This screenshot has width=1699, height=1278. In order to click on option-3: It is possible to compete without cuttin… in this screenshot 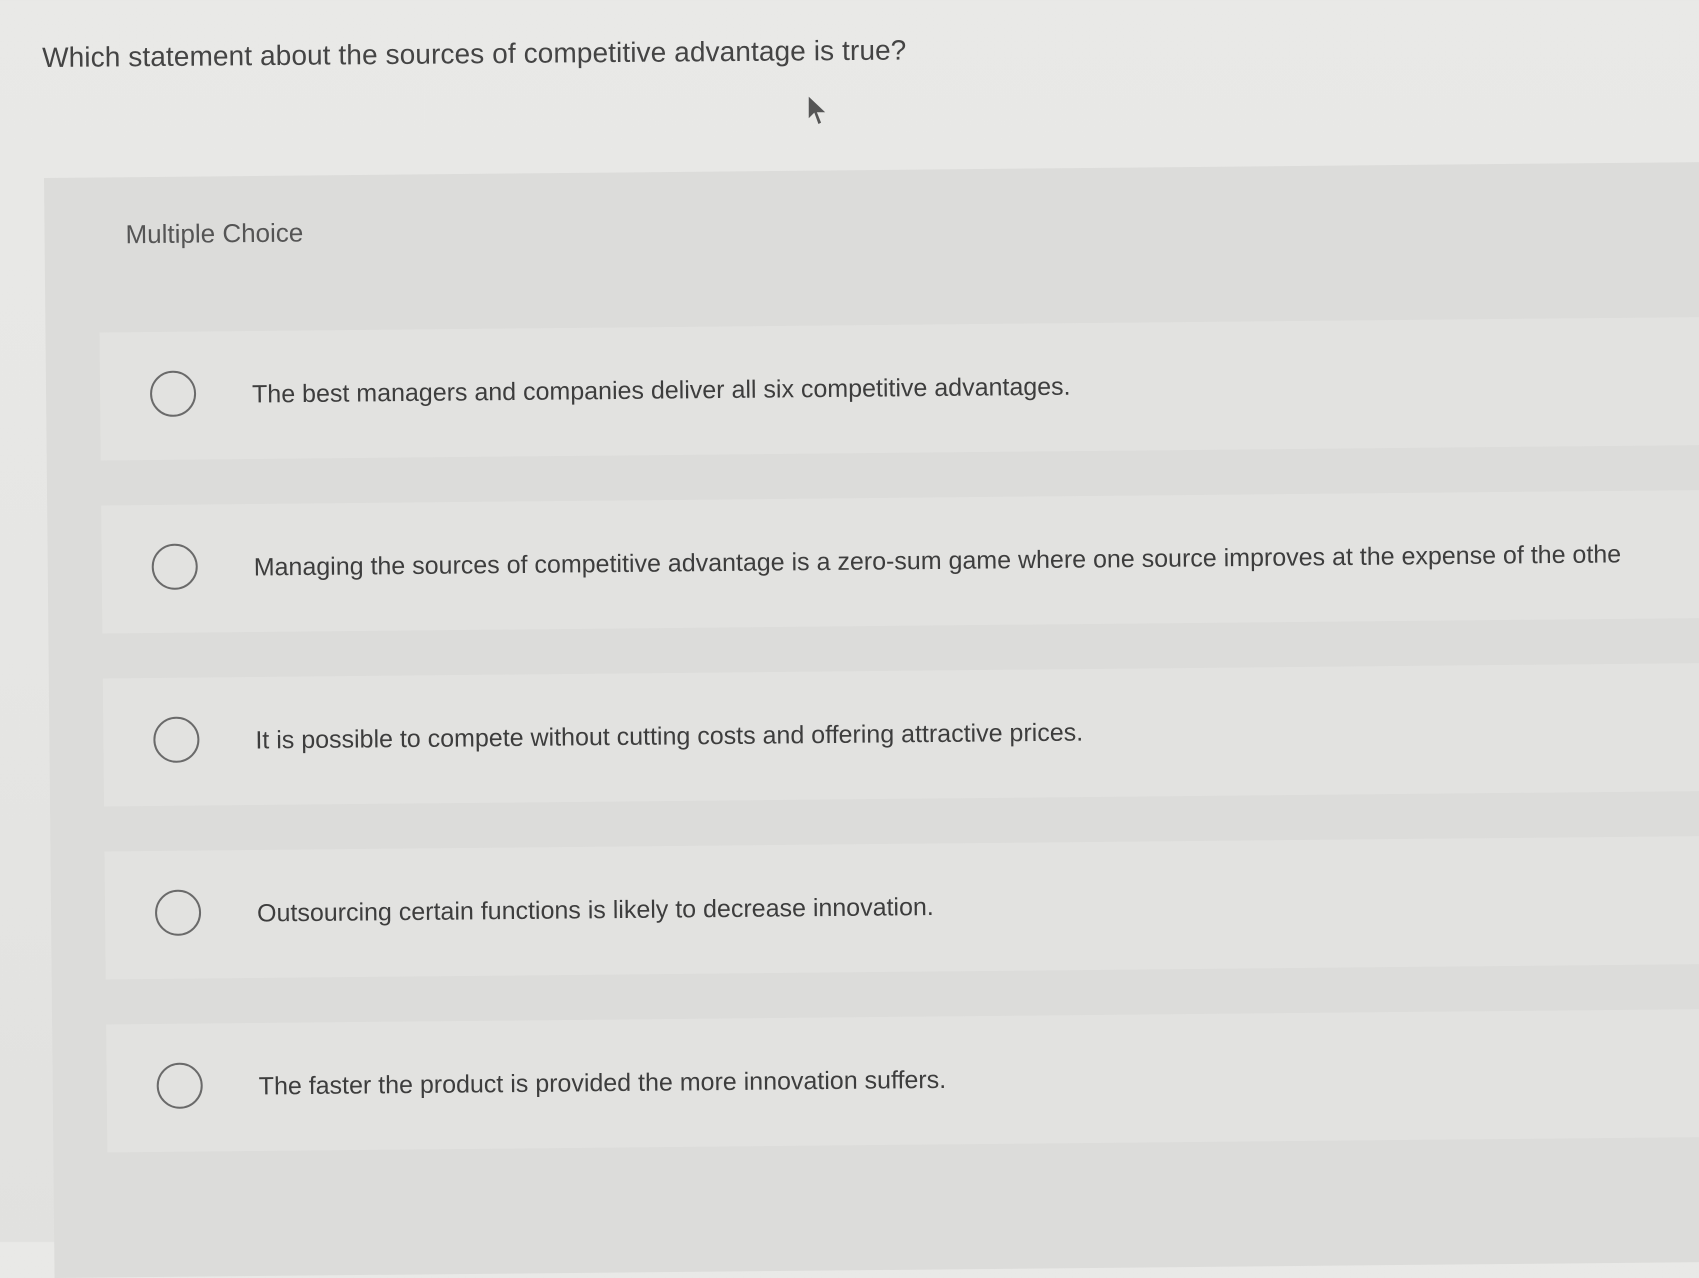, I will do `click(900, 734)`.